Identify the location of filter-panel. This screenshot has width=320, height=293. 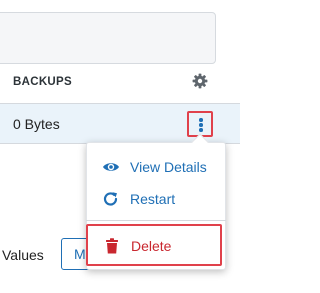
(108, 38).